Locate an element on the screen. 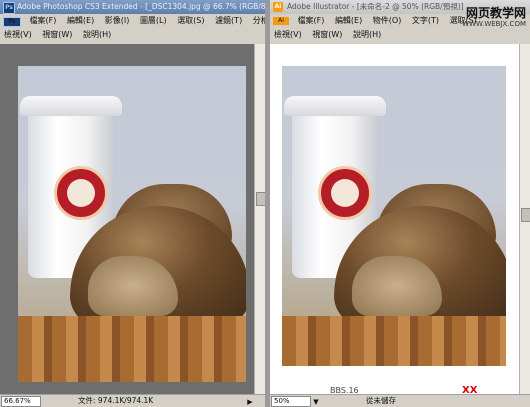 The image size is (530, 407). menu-filter: 濾鏡(T) is located at coordinates (228, 21).